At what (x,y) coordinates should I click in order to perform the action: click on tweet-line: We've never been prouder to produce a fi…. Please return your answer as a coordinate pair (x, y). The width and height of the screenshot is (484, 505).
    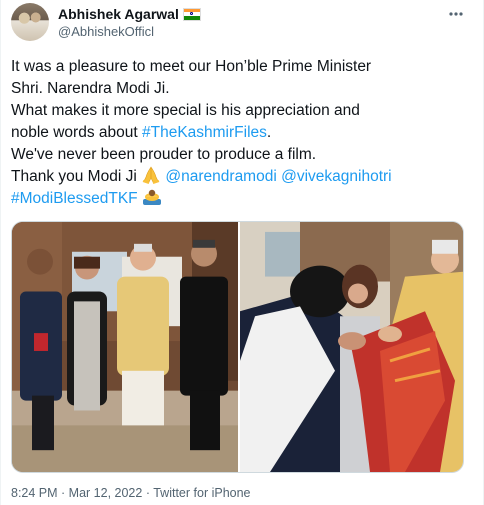
    Looking at the image, I should click on (164, 154).